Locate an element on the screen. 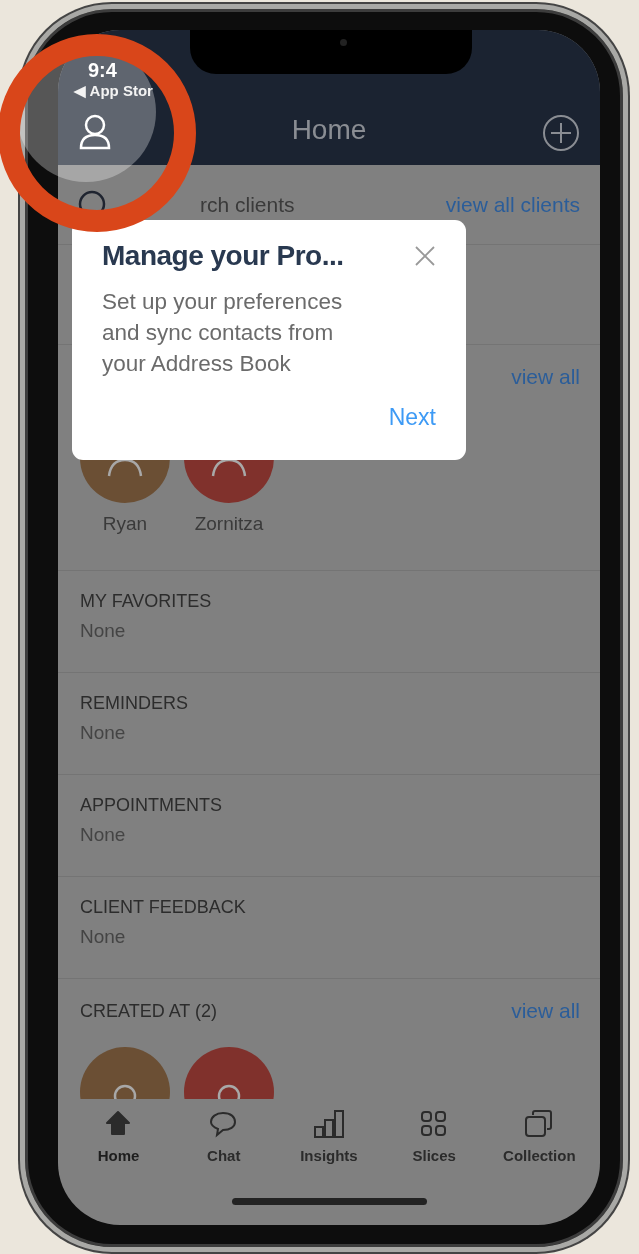  section-title: CREATED AT (2) is located at coordinates (149, 1011).